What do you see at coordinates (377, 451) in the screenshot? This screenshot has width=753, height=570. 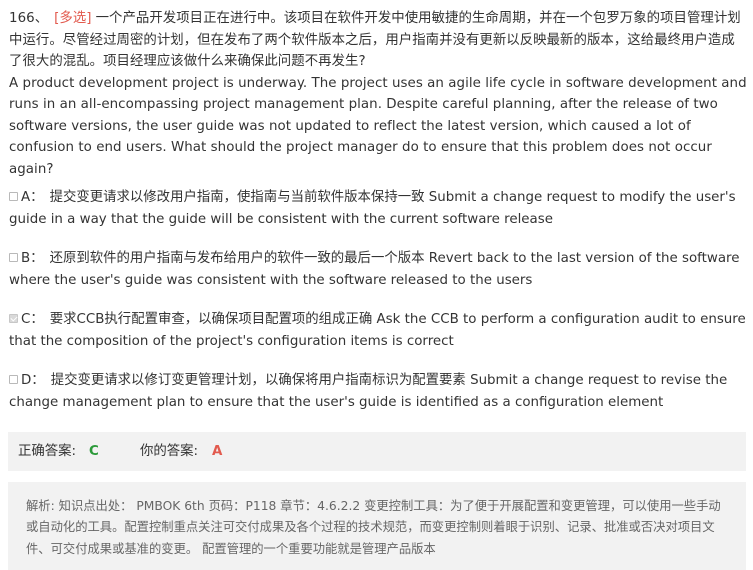 I see `answer-bar: 正确答案: C 你的答案: A` at bounding box center [377, 451].